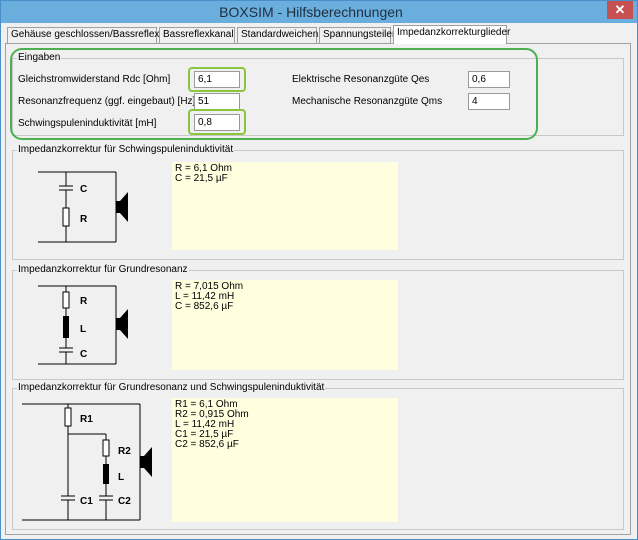 The height and width of the screenshot is (540, 638). I want to click on close-button: ✕, so click(620, 10).